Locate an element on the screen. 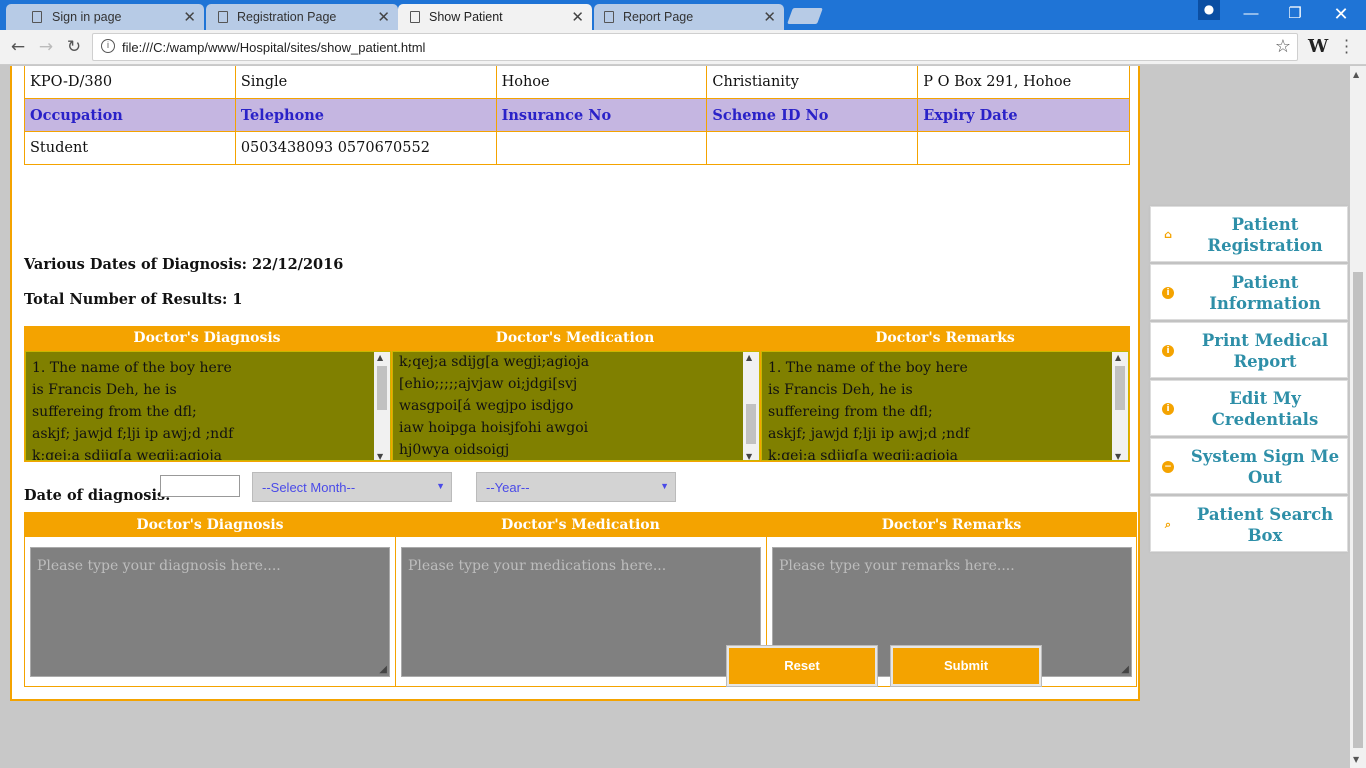  back-arrow-icon: ← is located at coordinates (18, 47).